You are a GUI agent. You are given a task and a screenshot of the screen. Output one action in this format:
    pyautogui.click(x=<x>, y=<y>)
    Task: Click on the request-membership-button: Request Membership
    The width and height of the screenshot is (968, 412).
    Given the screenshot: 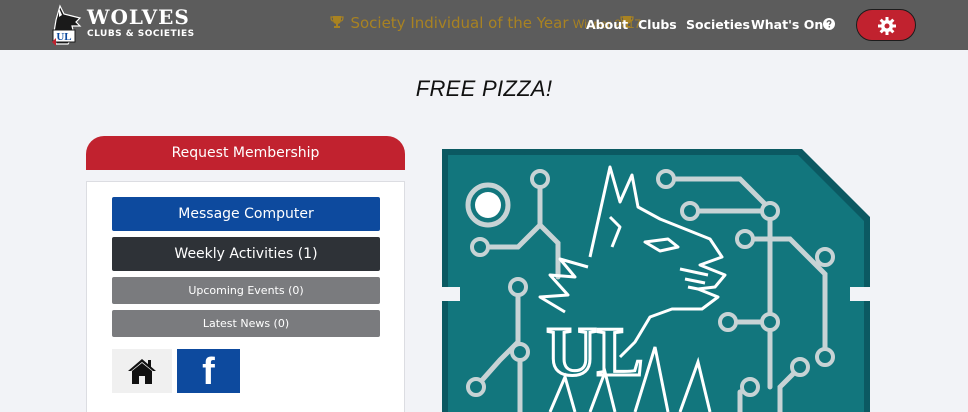 What is the action you would take?
    pyautogui.click(x=245, y=153)
    